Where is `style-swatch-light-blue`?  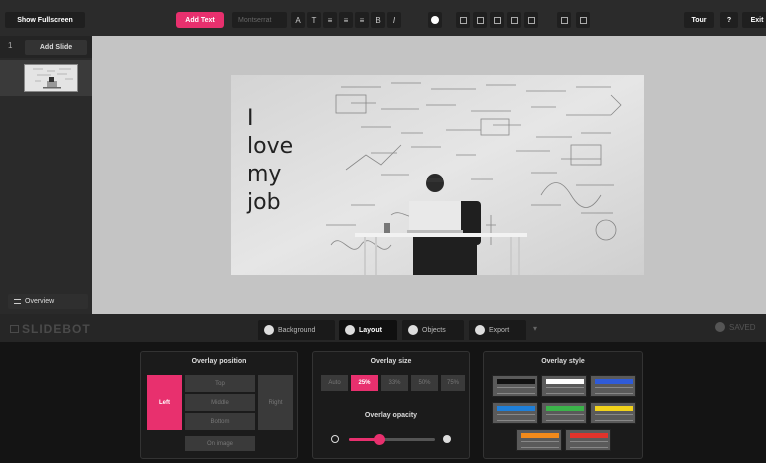
style-swatch-light-blue is located at coordinates (515, 413).